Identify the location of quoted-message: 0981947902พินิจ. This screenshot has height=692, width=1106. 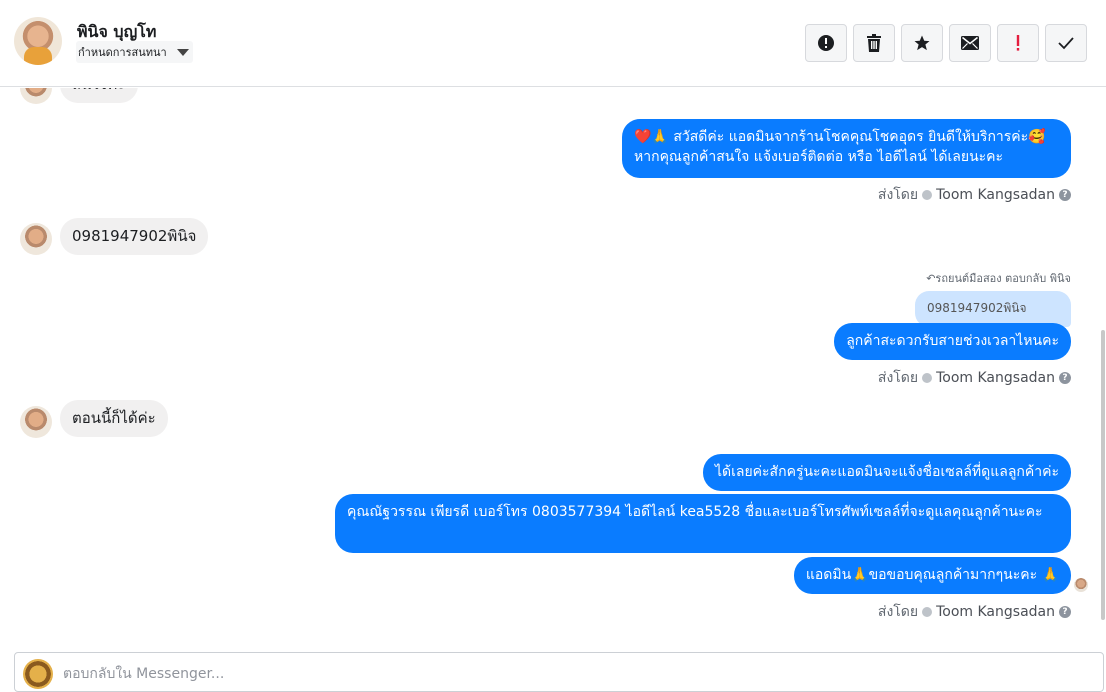
(993, 309).